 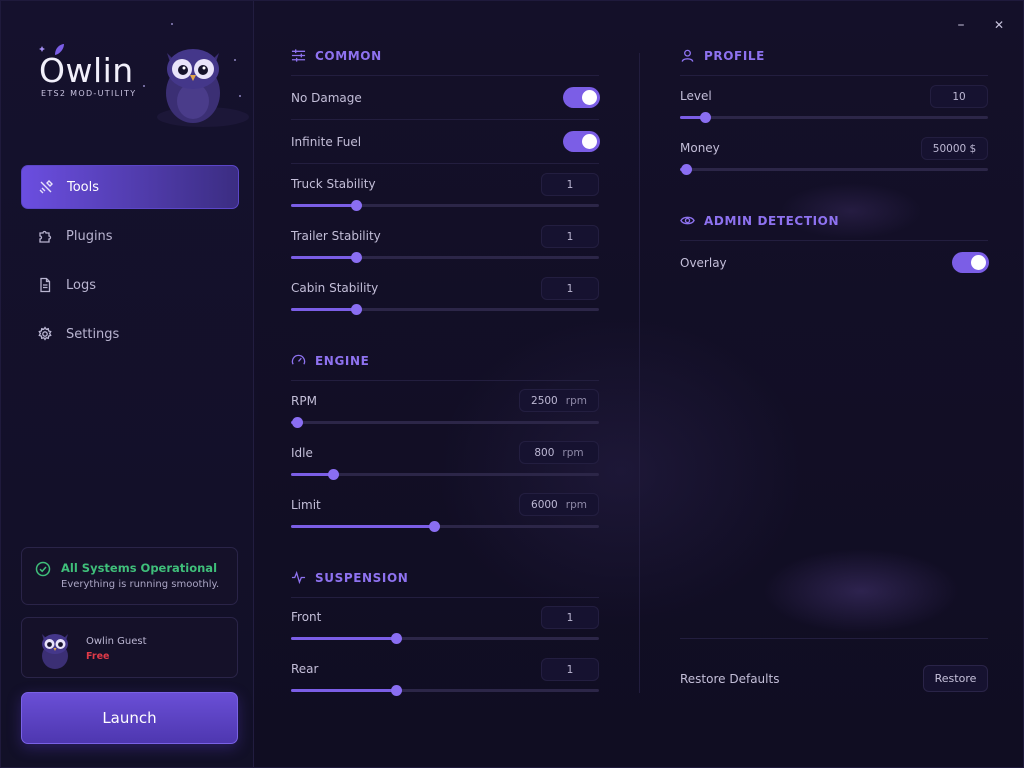 What do you see at coordinates (298, 359) in the screenshot?
I see `gauge-icon` at bounding box center [298, 359].